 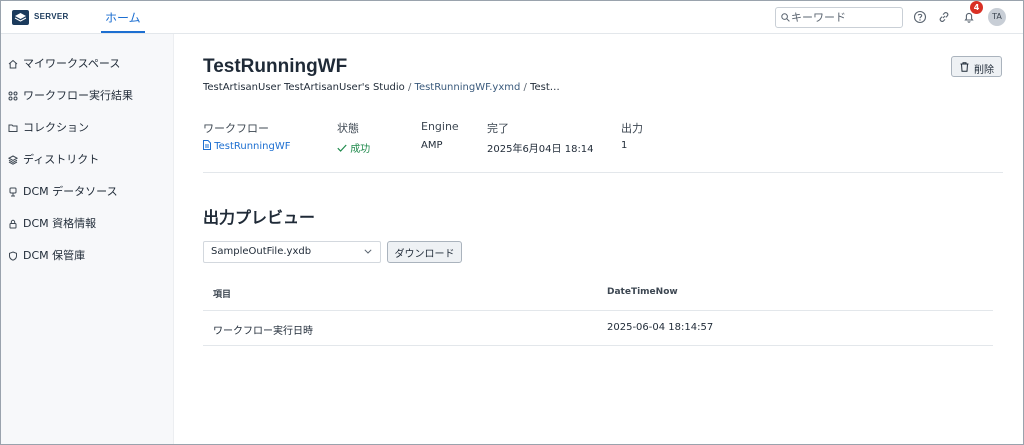 What do you see at coordinates (263, 331) in the screenshot?
I see `table-cell: ワークフロー実行日時` at bounding box center [263, 331].